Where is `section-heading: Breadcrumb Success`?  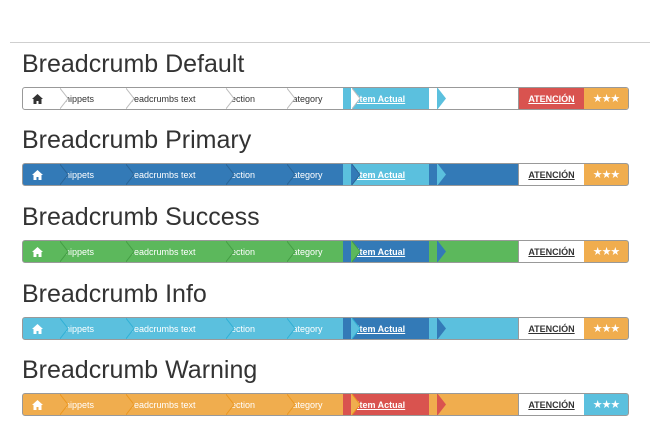
section-heading: Breadcrumb Success is located at coordinates (141, 217).